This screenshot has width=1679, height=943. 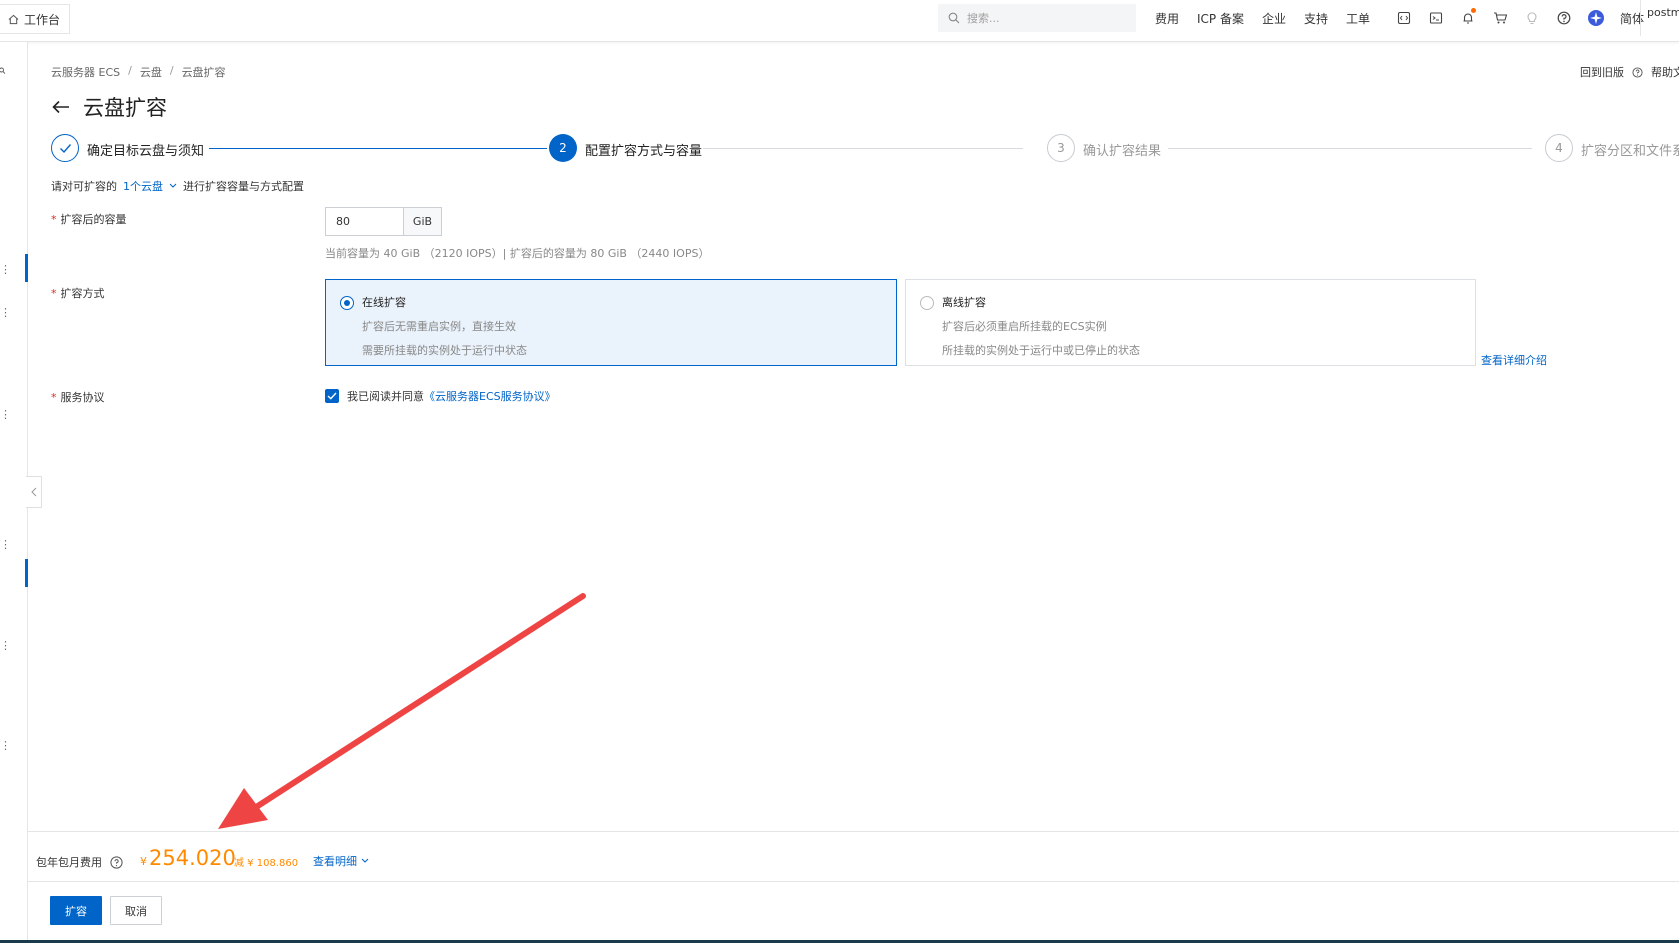 I want to click on breadcrumb-disk: 云盘, so click(x=151, y=72).